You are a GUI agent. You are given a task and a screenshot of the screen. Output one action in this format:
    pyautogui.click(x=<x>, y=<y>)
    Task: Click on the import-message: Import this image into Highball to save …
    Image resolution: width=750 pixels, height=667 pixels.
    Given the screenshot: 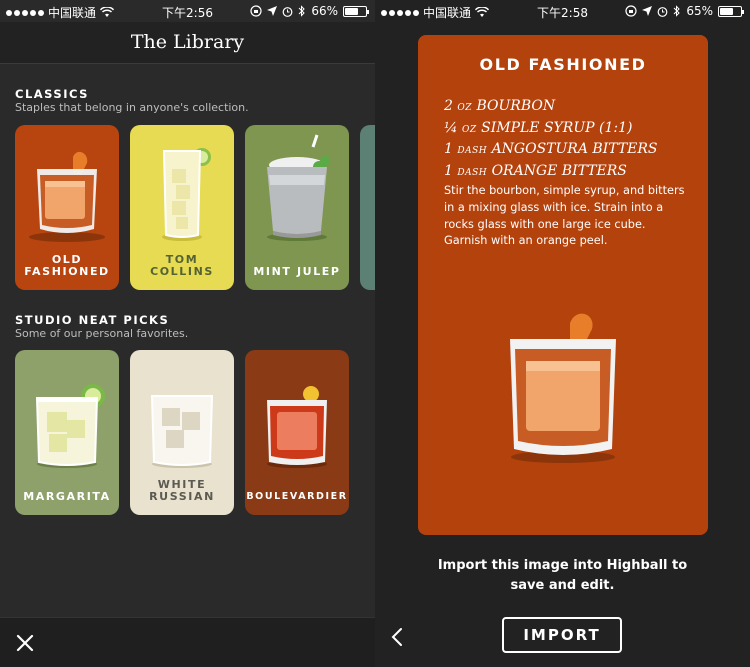 What is the action you would take?
    pyautogui.click(x=562, y=575)
    